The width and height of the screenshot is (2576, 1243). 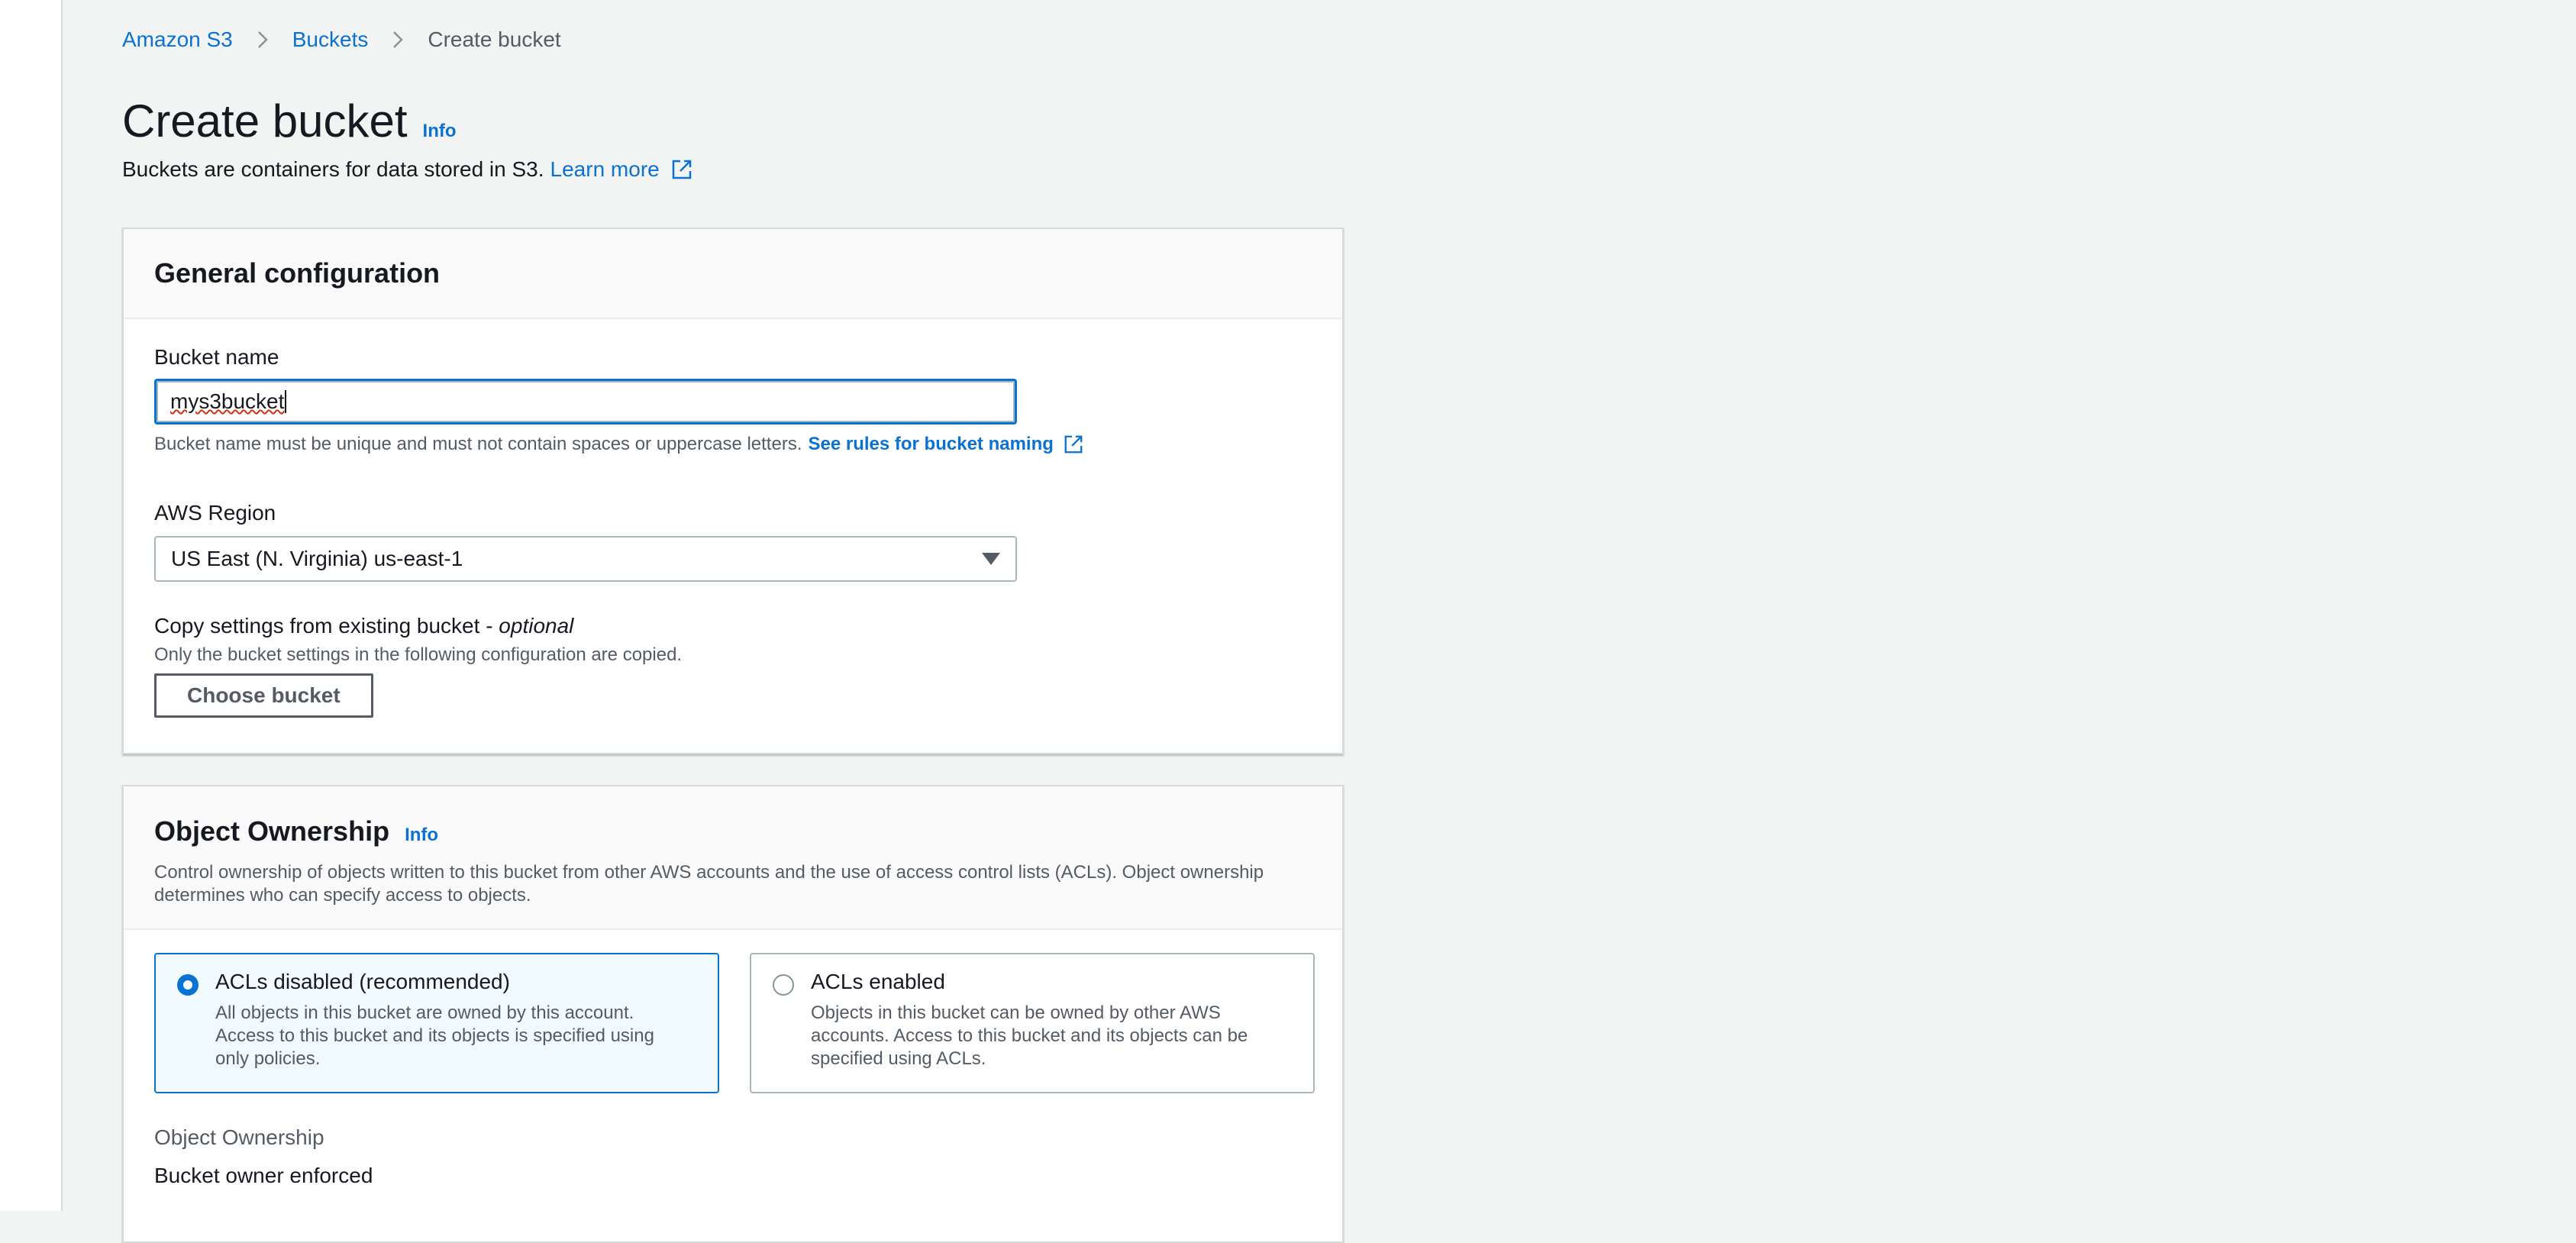 I want to click on object-ownership-title: Object Ownership, so click(x=272, y=831).